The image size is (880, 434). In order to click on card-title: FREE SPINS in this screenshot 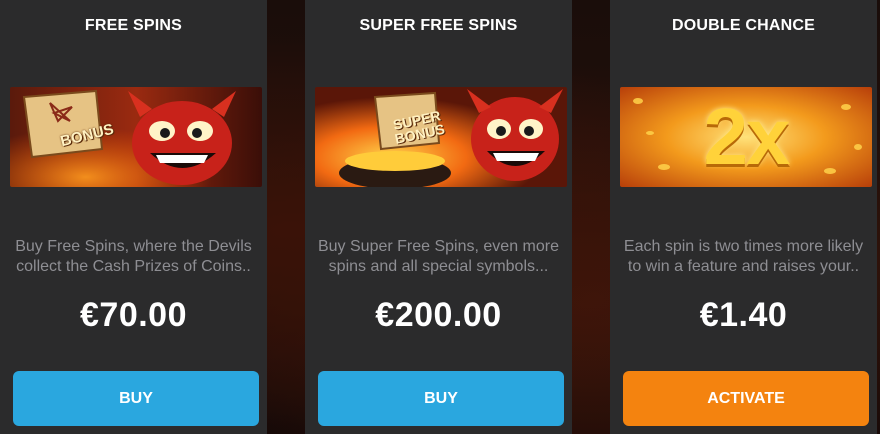, I will do `click(133, 25)`.